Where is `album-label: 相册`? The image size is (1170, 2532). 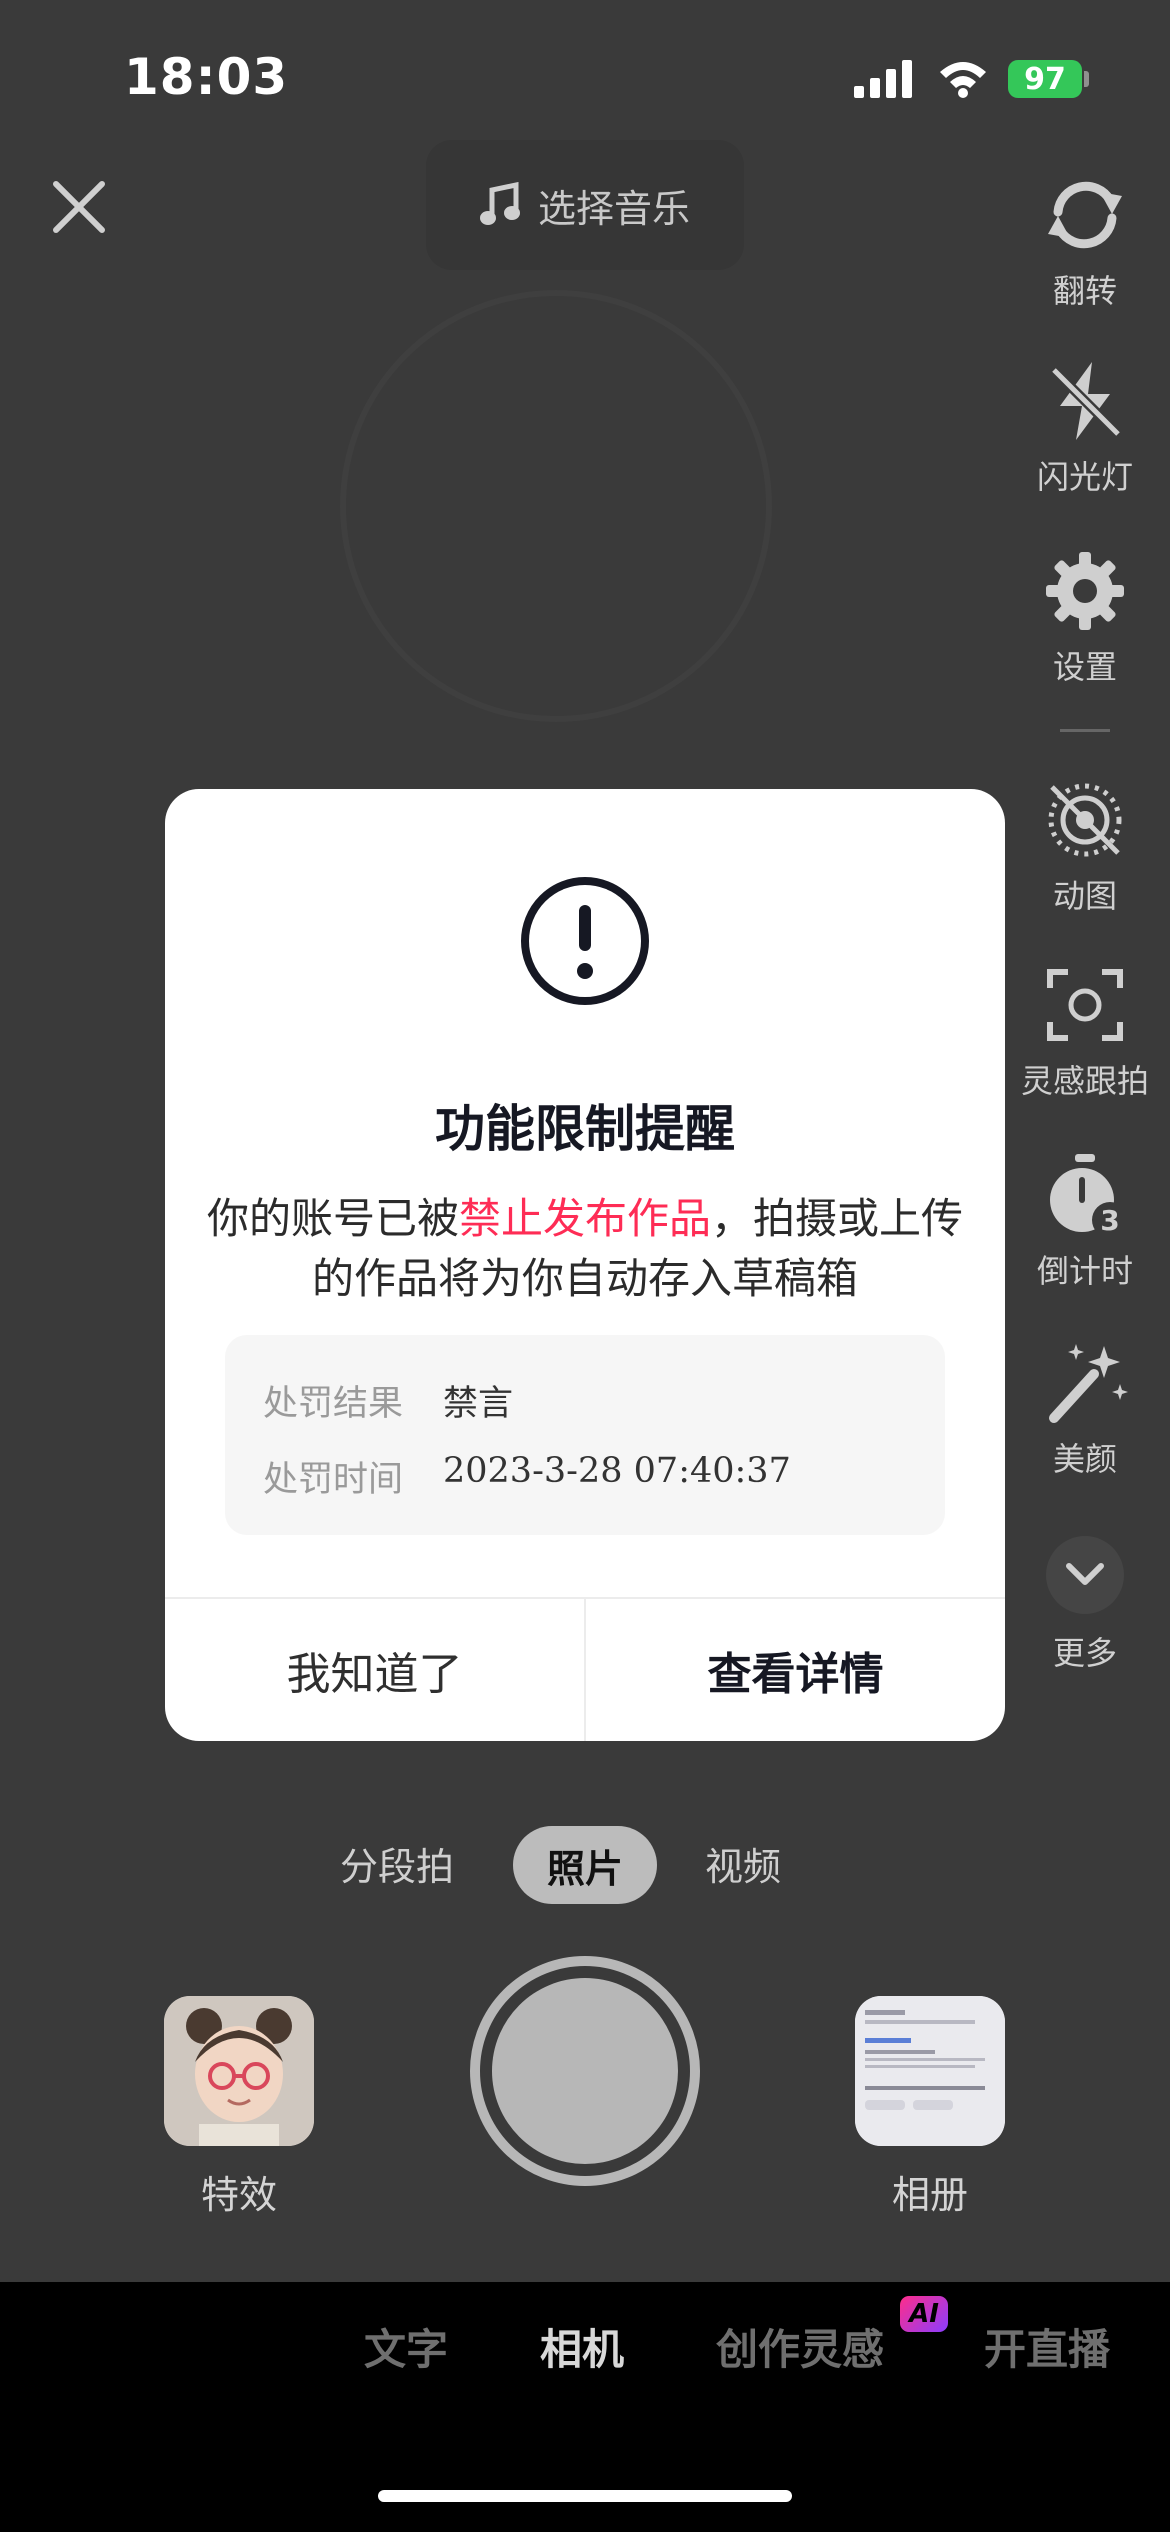 album-label: 相册 is located at coordinates (929, 2195).